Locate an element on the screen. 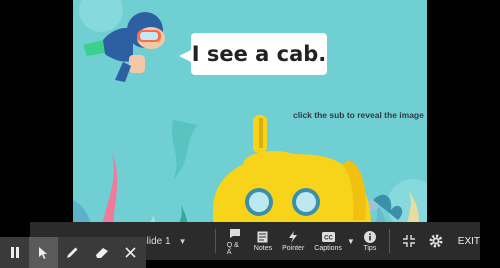  captions-label: Captions is located at coordinates (328, 248).